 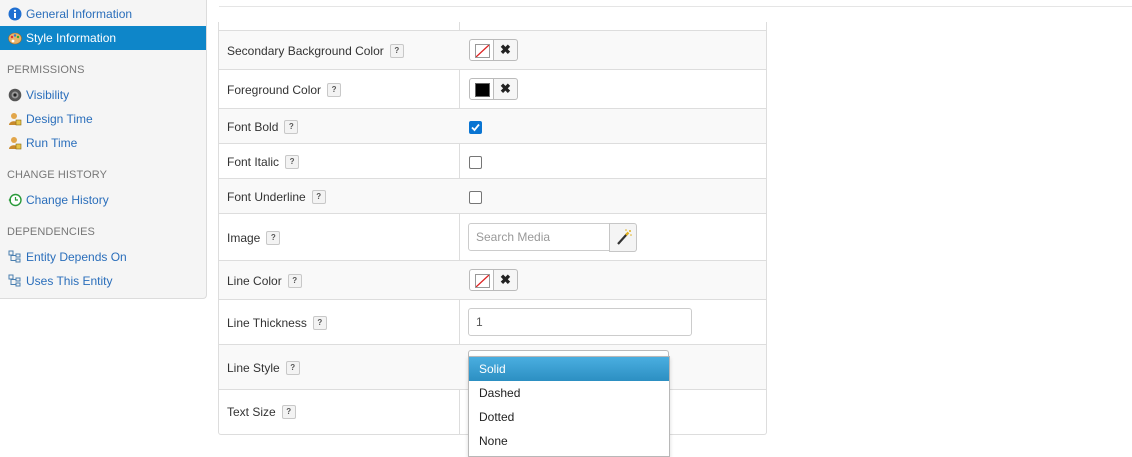 What do you see at coordinates (15, 38) in the screenshot?
I see `palette-icon` at bounding box center [15, 38].